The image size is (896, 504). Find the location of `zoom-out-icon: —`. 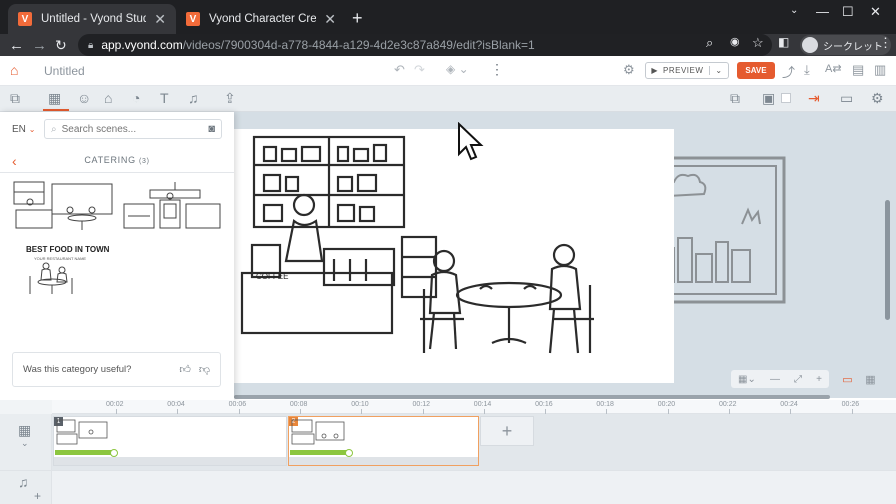

zoom-out-icon: — is located at coordinates (775, 379).